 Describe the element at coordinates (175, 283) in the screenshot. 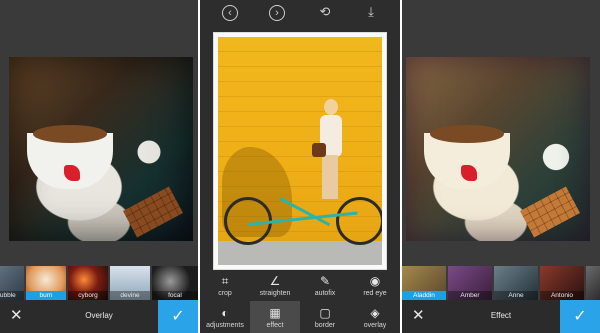

I see `filter-thumb-focal: focal` at that location.